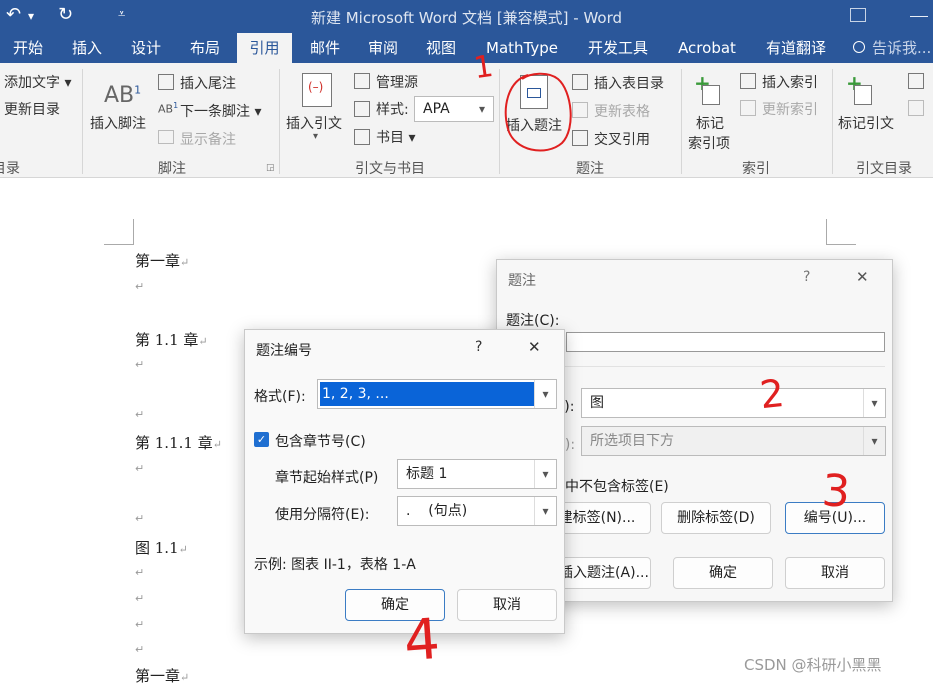  Describe the element at coordinates (772, 394) in the screenshot. I see `annotation-number-2: 2` at that location.